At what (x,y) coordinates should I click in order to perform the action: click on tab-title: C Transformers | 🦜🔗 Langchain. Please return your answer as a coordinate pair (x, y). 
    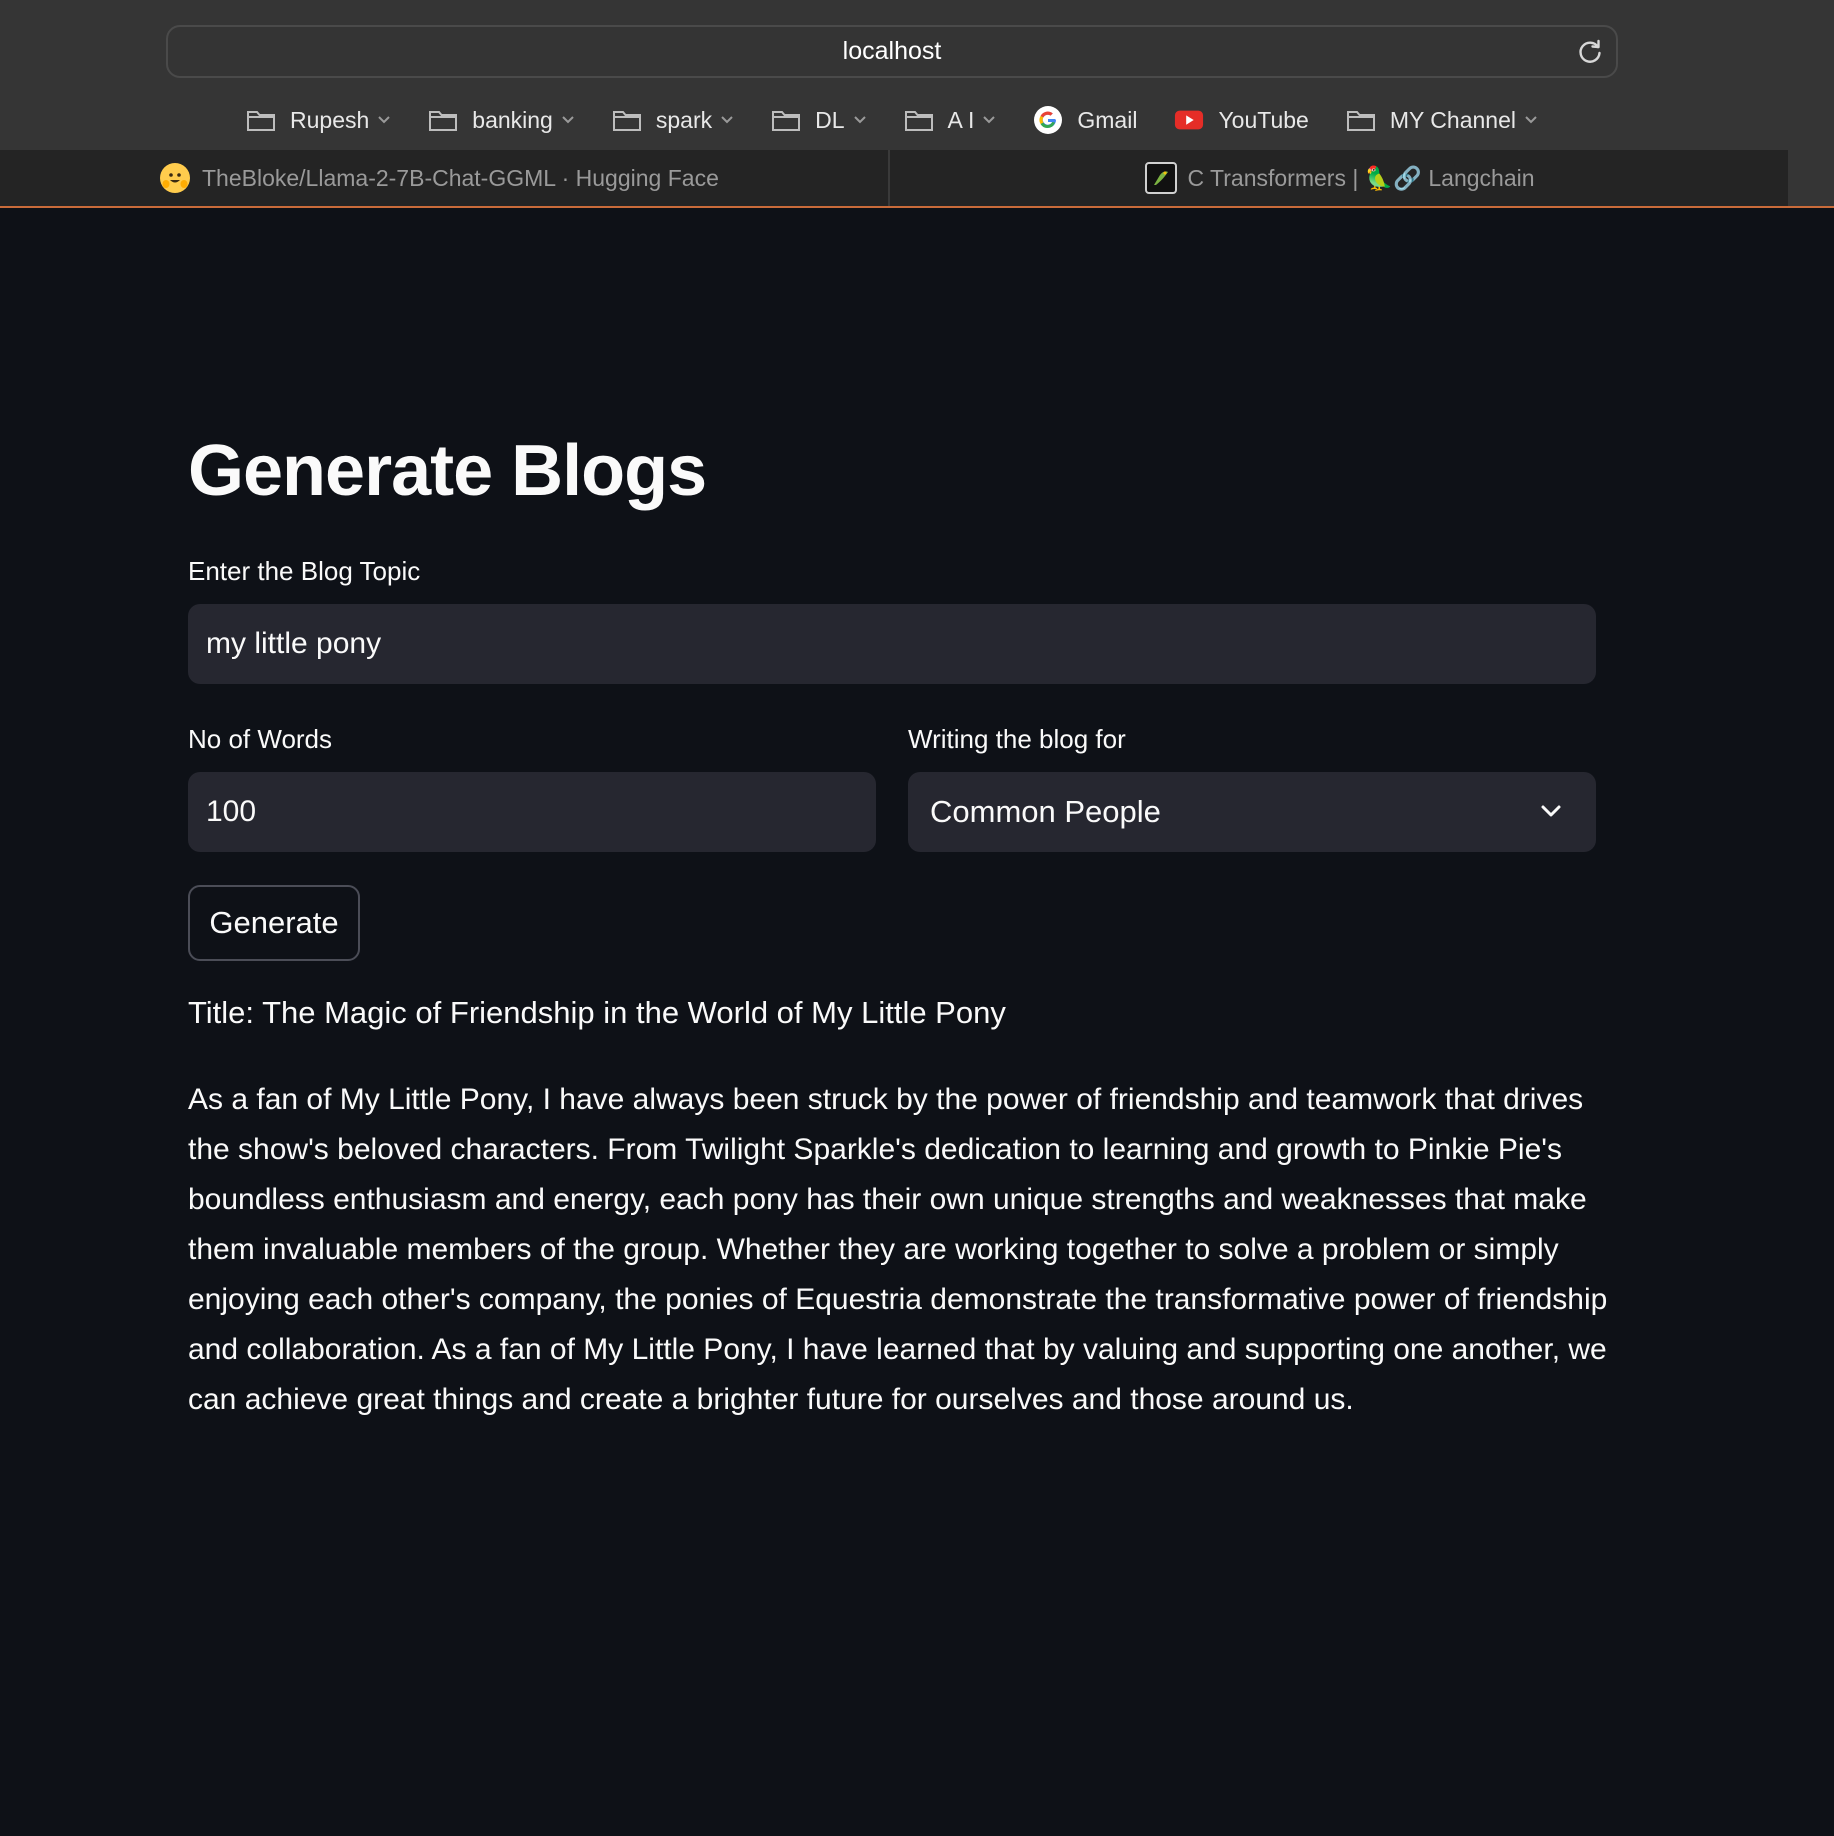
    Looking at the image, I should click on (1361, 177).